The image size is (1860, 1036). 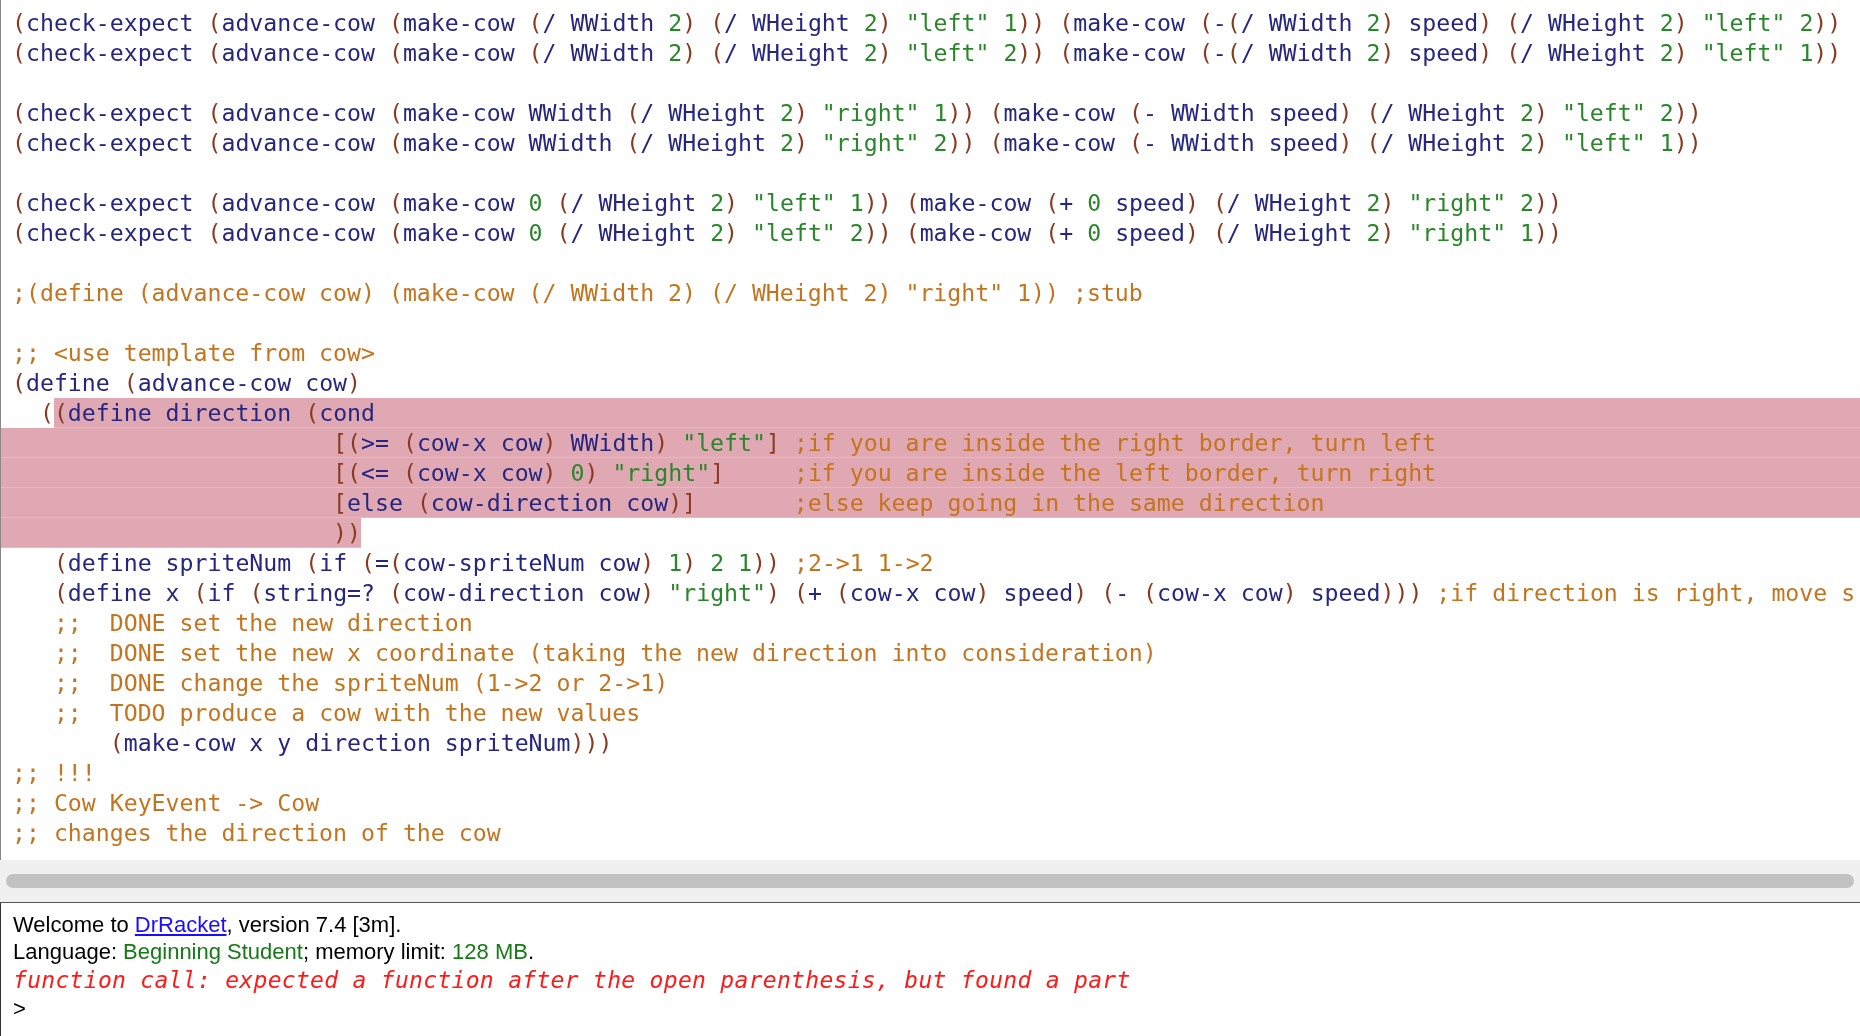 What do you see at coordinates (493, 563) in the screenshot?
I see `code-line: (define spriteNum (if (=(cow-spriteNum cow) 1) 2 1)) ;2->1 1->2` at bounding box center [493, 563].